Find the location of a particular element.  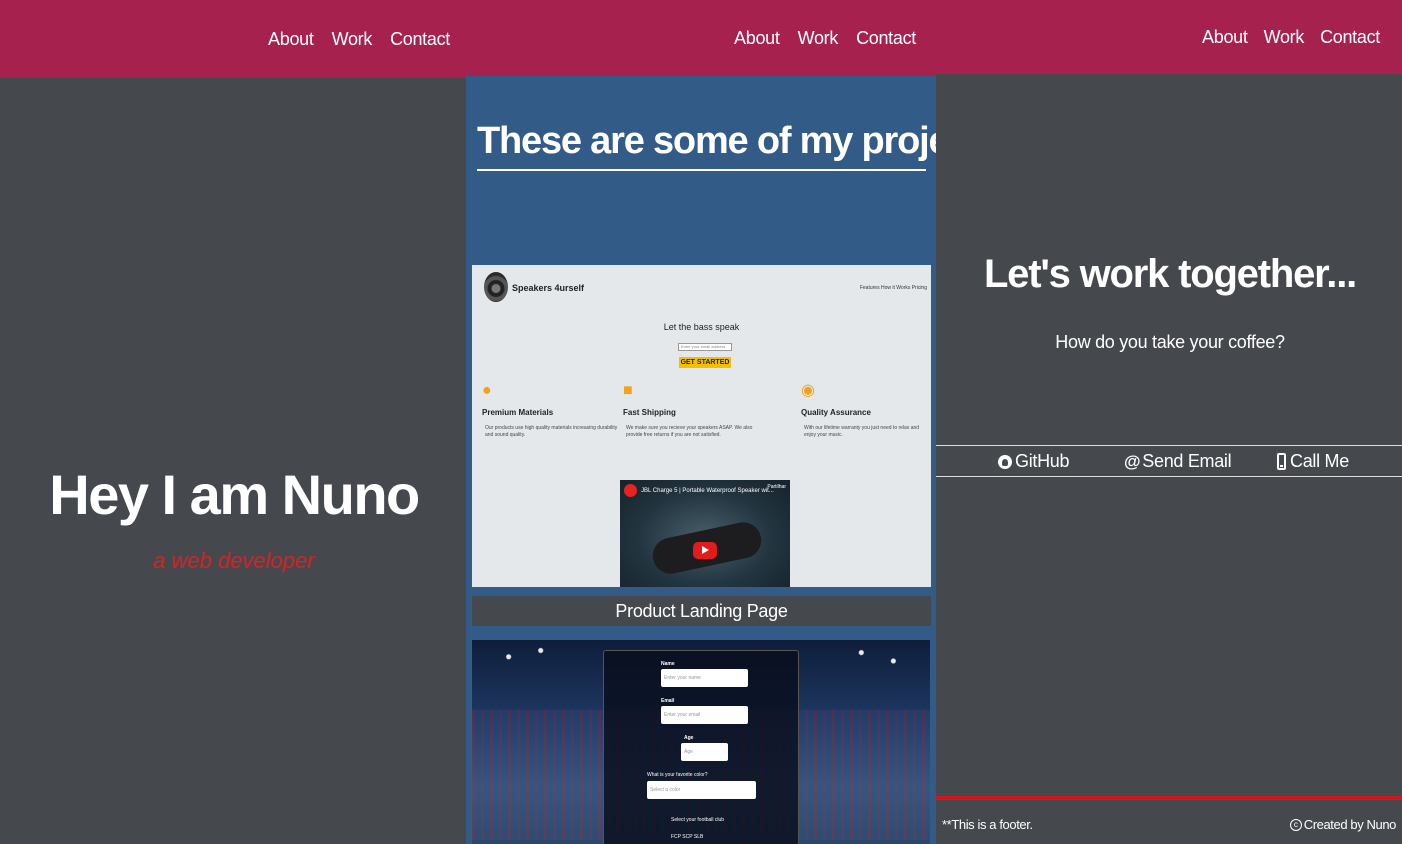

footer-note: **This is a footer. is located at coordinates (987, 824).